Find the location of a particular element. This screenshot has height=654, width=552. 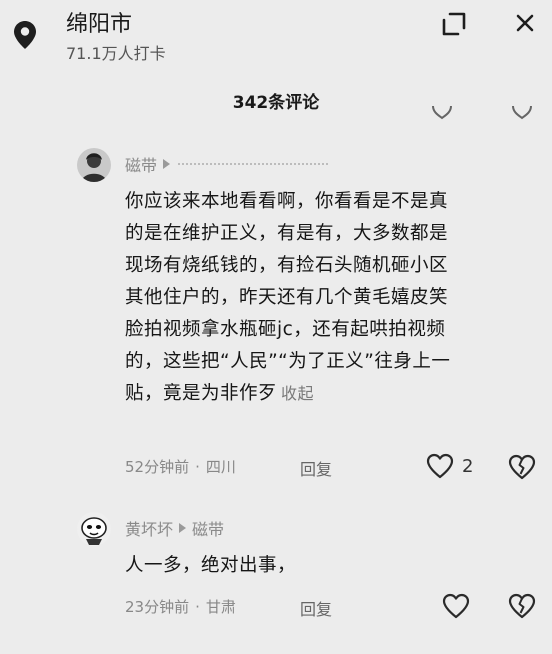

reply-arrow-icon is located at coordinates (183, 528).